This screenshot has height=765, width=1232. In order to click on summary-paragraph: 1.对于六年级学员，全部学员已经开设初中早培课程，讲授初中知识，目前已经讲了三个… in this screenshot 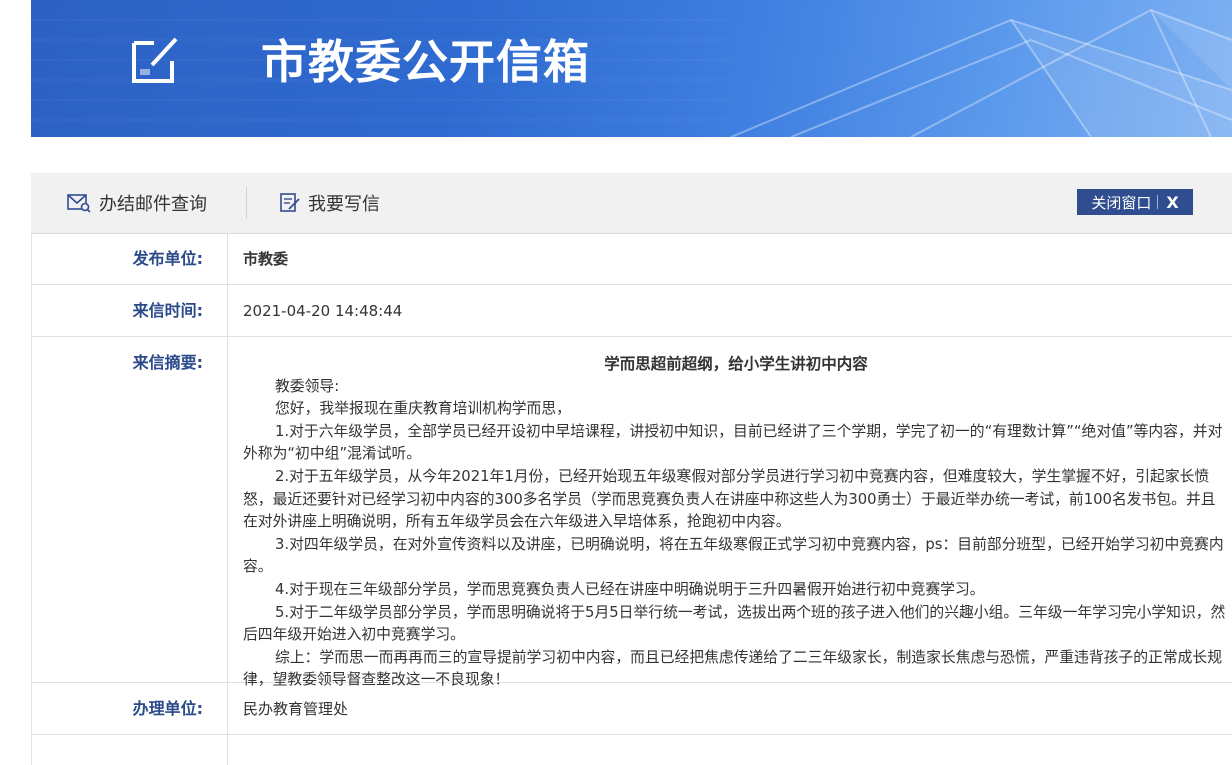, I will do `click(733, 442)`.